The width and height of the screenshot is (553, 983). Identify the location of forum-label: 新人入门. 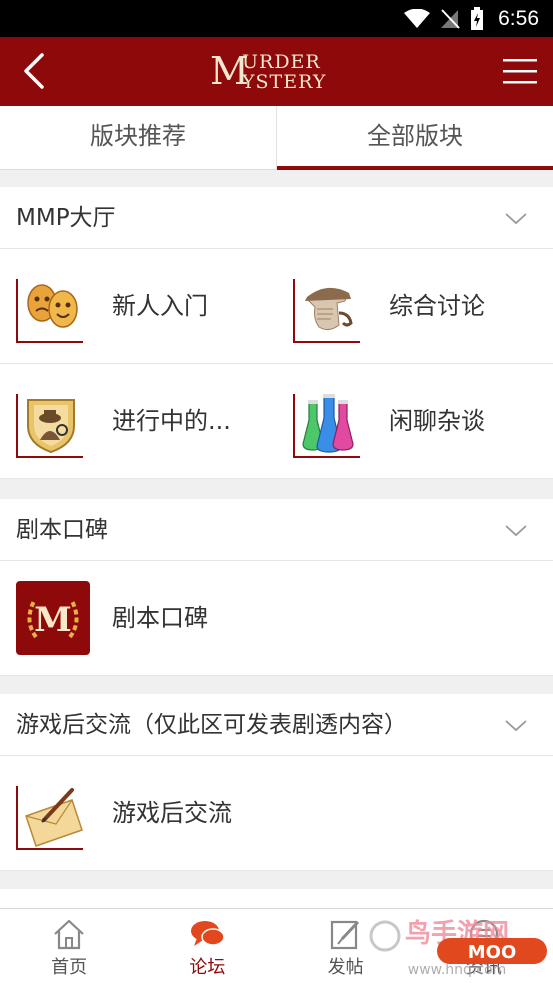
(160, 306).